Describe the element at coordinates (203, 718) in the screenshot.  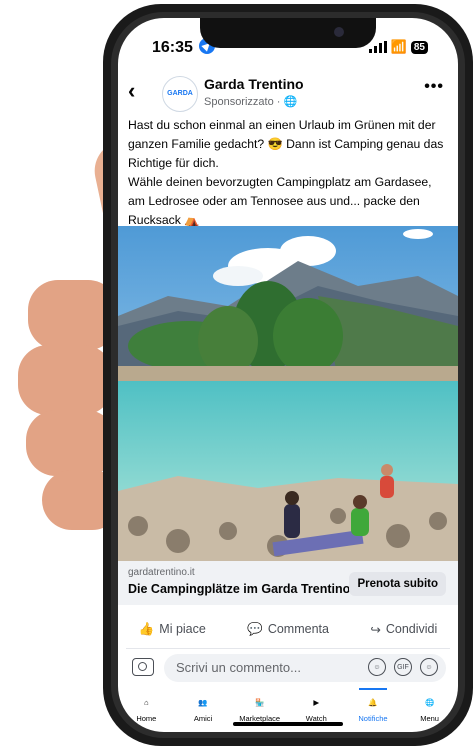
I see `tab-label: Amici` at that location.